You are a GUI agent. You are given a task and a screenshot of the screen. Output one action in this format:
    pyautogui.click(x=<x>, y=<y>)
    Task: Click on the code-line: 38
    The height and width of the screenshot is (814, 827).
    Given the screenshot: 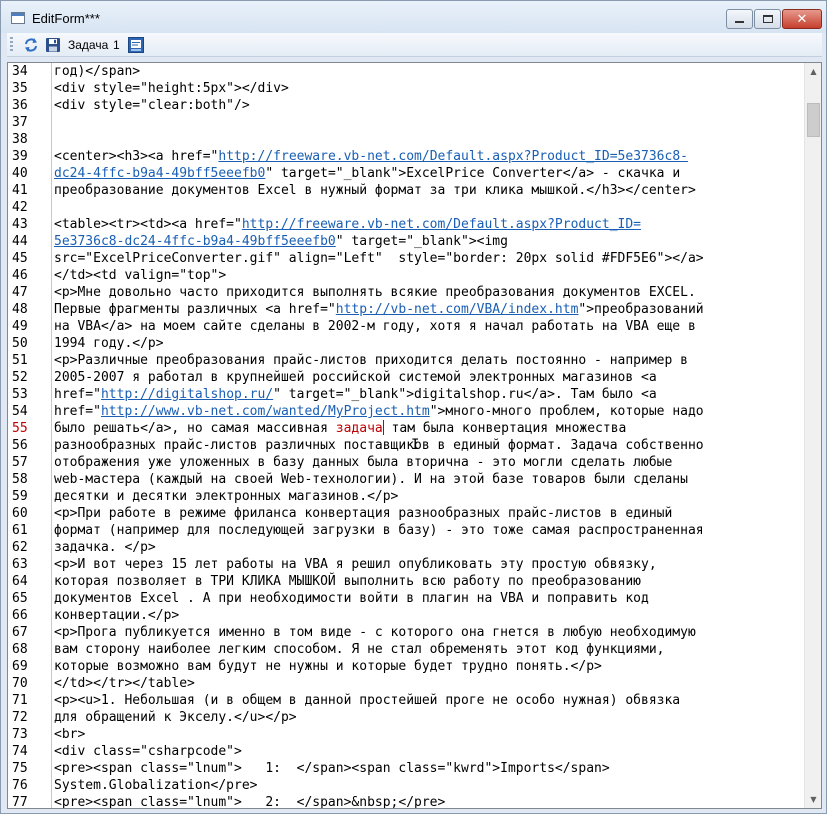 What is the action you would take?
    pyautogui.click(x=406, y=139)
    